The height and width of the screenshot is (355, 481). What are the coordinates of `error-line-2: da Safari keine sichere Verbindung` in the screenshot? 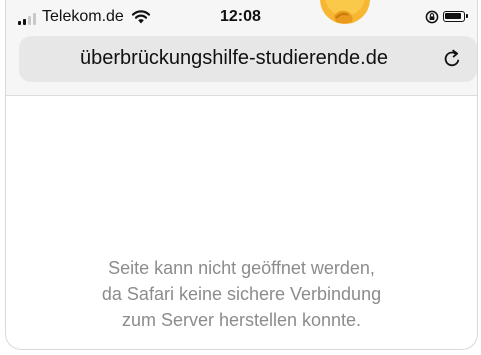 It's located at (241, 294).